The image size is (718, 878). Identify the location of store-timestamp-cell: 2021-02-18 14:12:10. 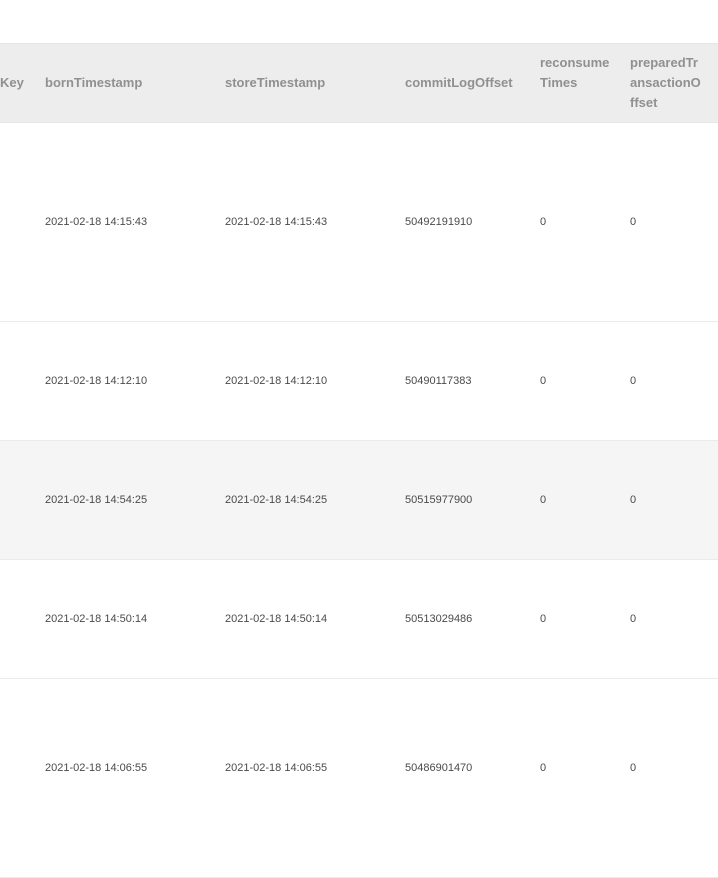
(276, 381).